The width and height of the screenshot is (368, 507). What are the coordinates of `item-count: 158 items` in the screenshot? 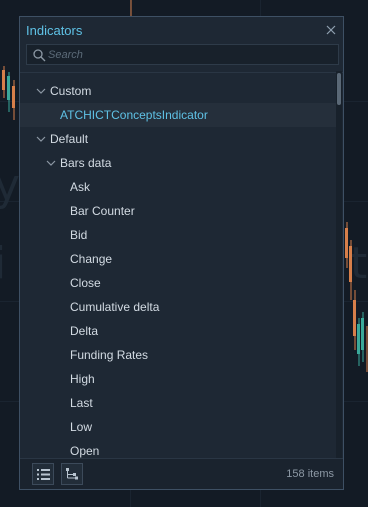 It's located at (310, 474).